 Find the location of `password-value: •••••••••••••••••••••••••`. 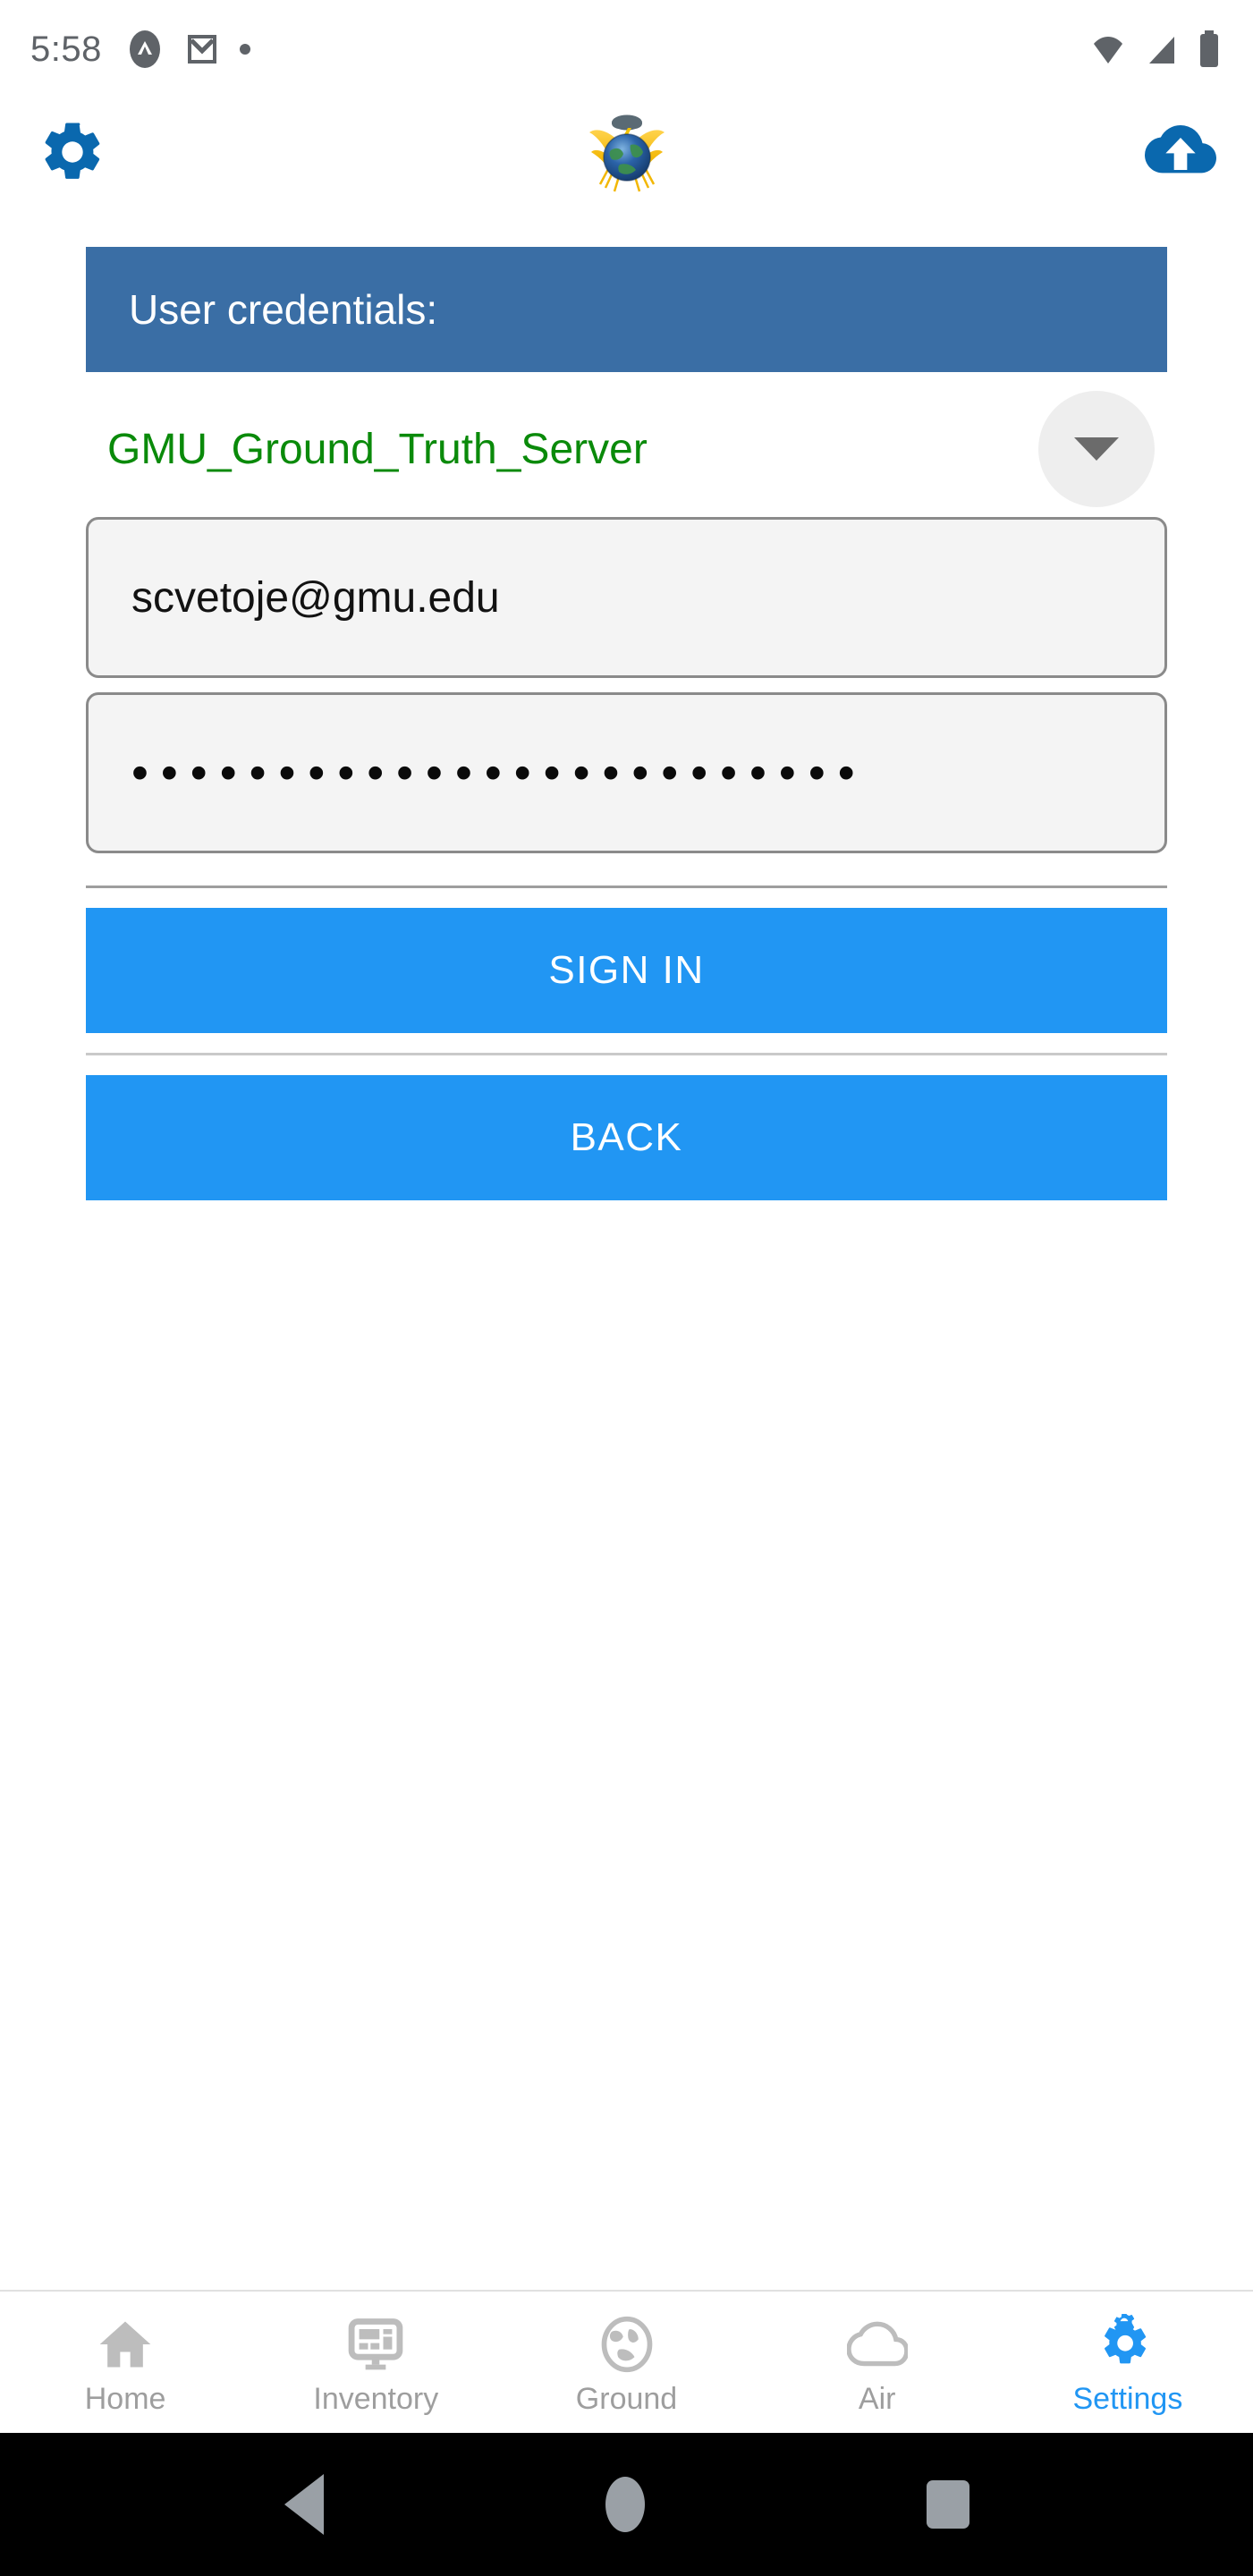

password-value: ••••••••••••••••••••••••• is located at coordinates (499, 773).